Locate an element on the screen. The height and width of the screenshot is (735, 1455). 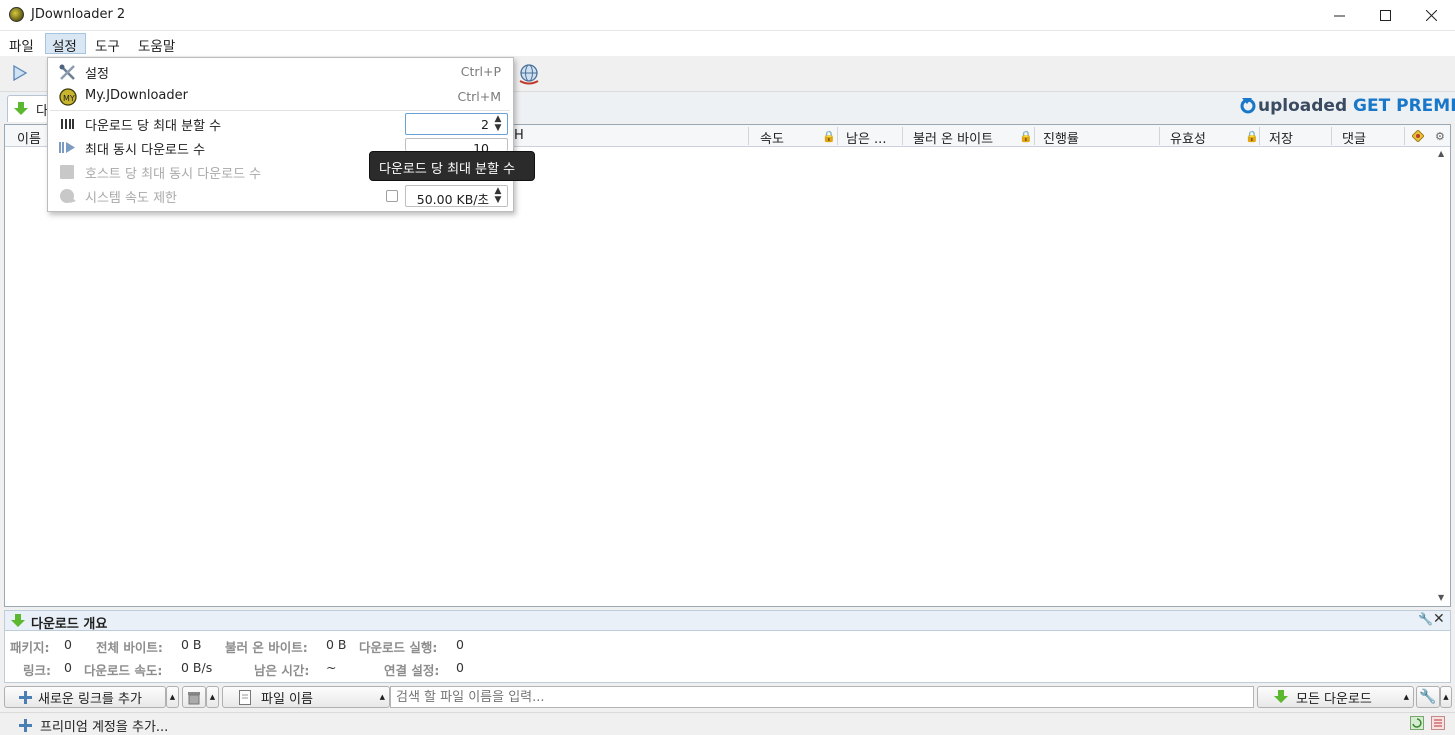
column-loaded-bytes: 불러 온 바이트 is located at coordinates (953, 137).